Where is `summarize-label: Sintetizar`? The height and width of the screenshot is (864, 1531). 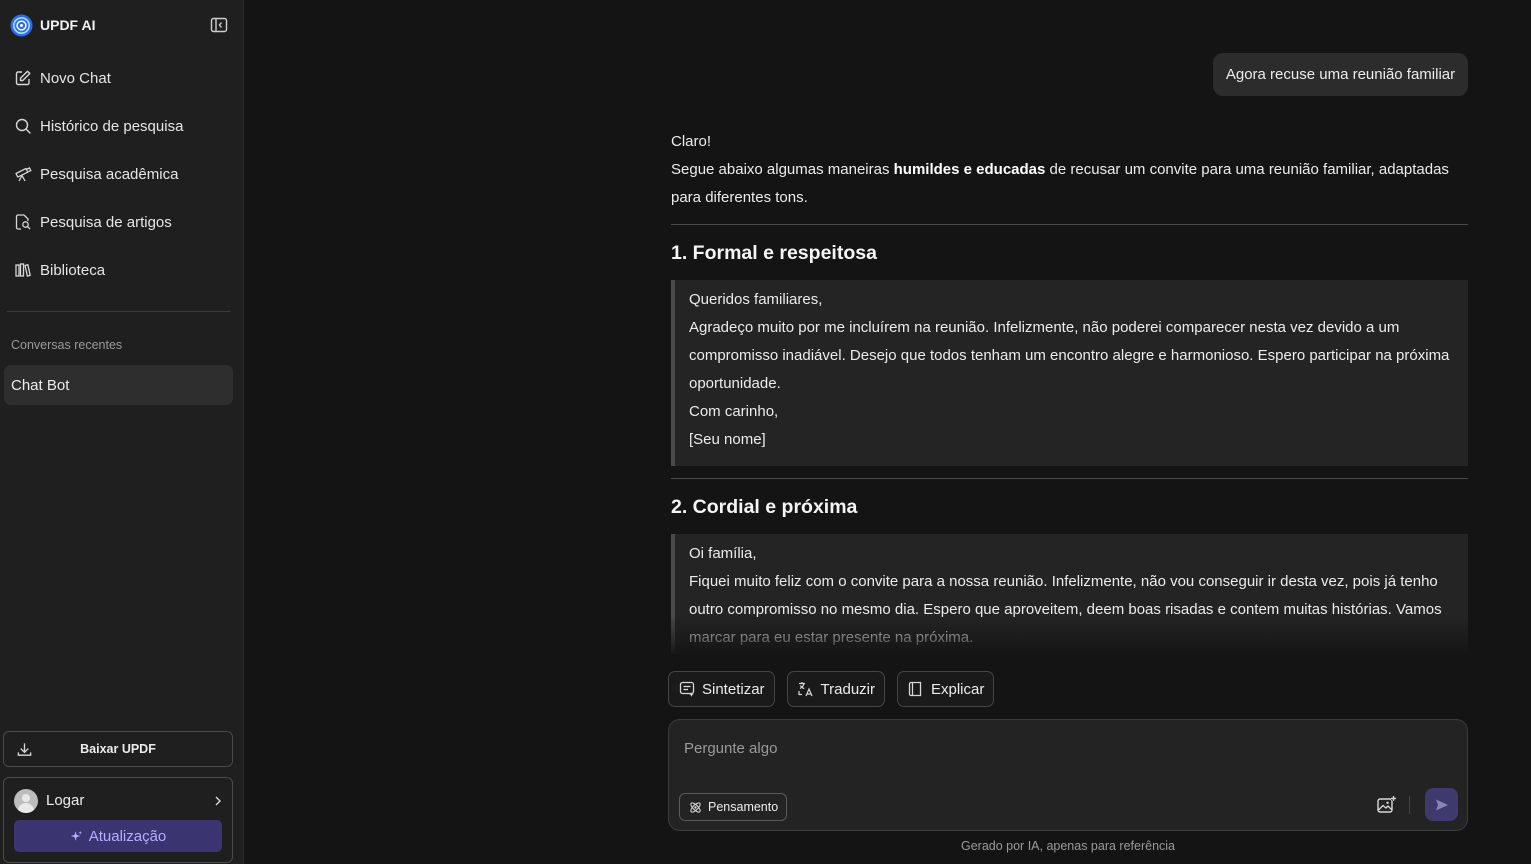 summarize-label: Sintetizar is located at coordinates (733, 689).